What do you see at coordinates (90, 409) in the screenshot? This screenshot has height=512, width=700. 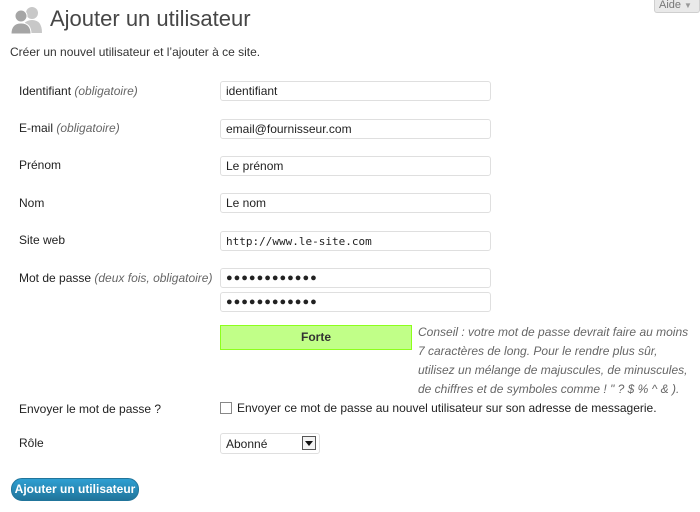 I see `send-password-label: Envoyer le mot de passe ?` at bounding box center [90, 409].